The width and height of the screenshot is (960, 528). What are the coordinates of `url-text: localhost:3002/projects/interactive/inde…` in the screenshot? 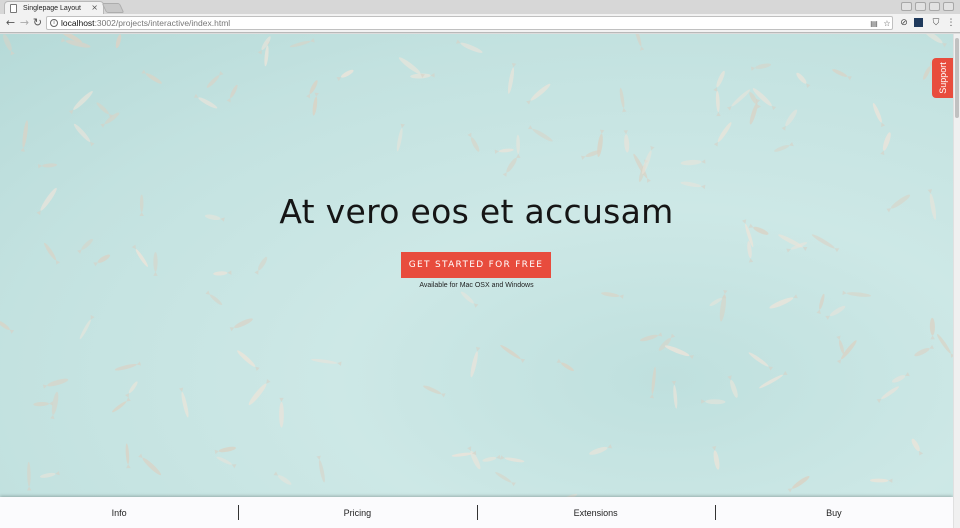 It's located at (146, 23).